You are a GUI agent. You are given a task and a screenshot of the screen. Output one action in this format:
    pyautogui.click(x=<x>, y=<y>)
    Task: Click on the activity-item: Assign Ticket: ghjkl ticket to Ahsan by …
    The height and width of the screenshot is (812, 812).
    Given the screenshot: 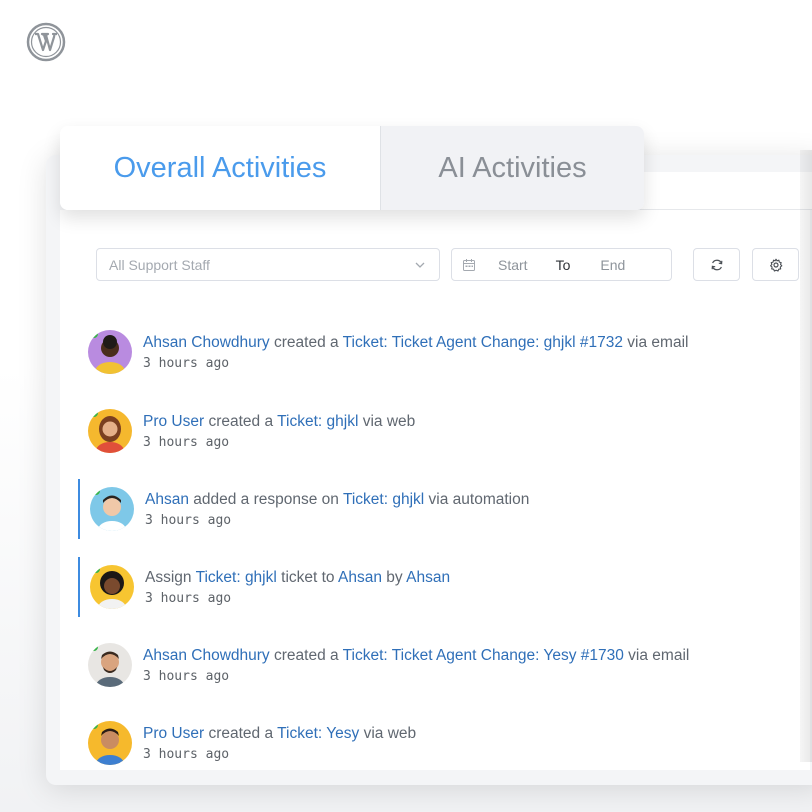 What is the action you would take?
    pyautogui.click(x=433, y=591)
    